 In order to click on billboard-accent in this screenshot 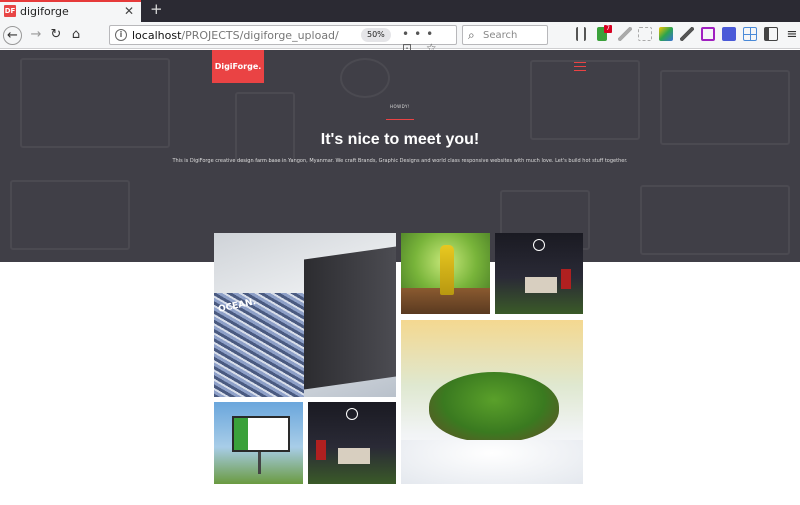, I will do `click(241, 434)`.